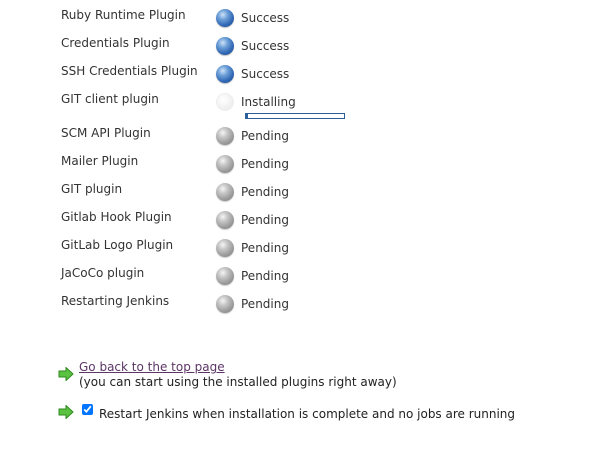 The width and height of the screenshot is (595, 453). Describe the element at coordinates (117, 245) in the screenshot. I see `plugin-name: GitLab Logo Plugin` at that location.